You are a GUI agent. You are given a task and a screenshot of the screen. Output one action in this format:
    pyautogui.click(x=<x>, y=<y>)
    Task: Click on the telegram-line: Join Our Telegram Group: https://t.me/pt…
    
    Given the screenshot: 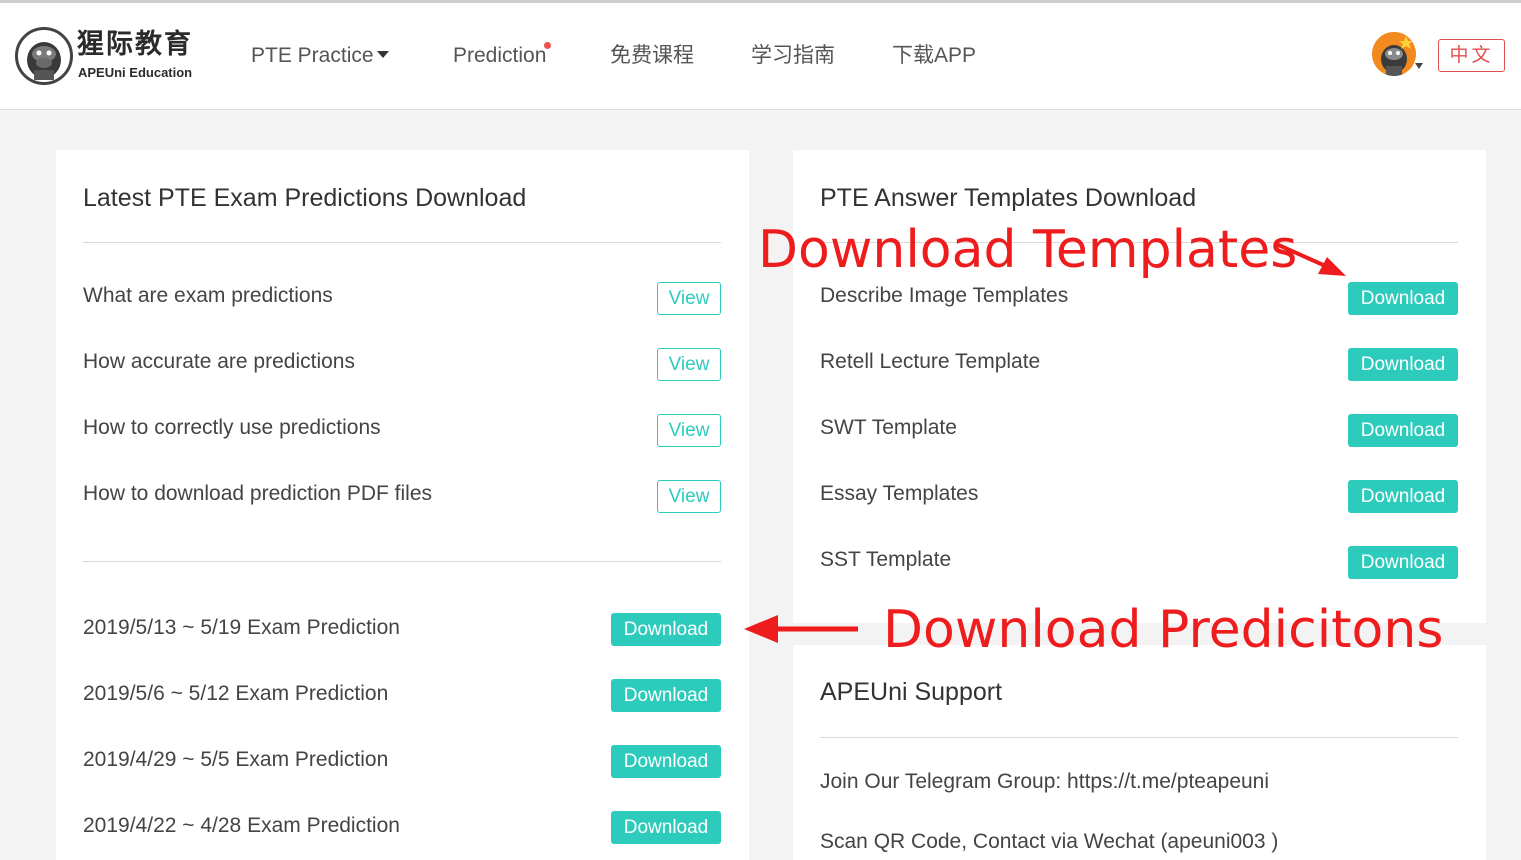 What is the action you would take?
    pyautogui.click(x=1045, y=781)
    